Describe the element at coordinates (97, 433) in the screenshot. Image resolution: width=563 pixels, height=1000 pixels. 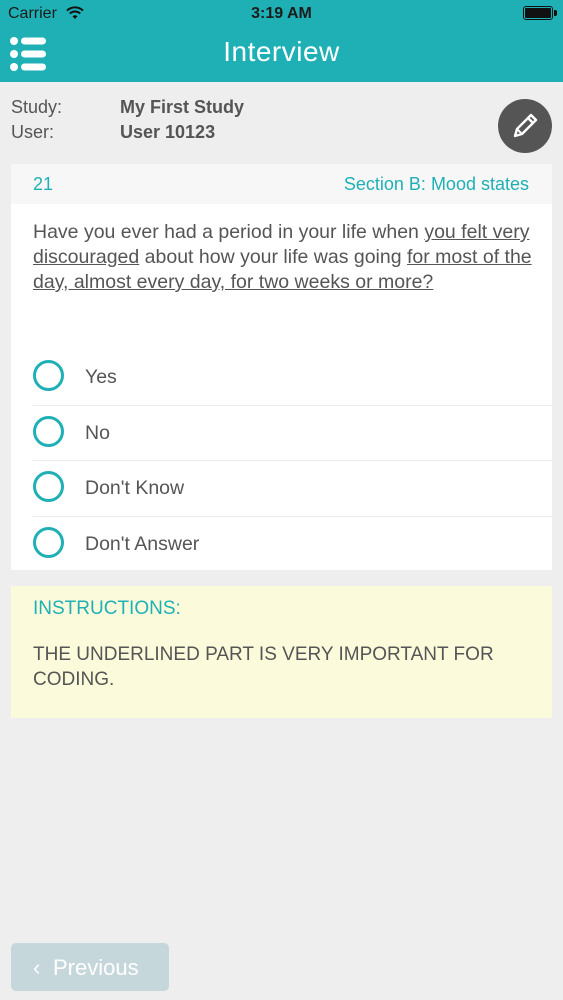
I see `option-label: No` at that location.